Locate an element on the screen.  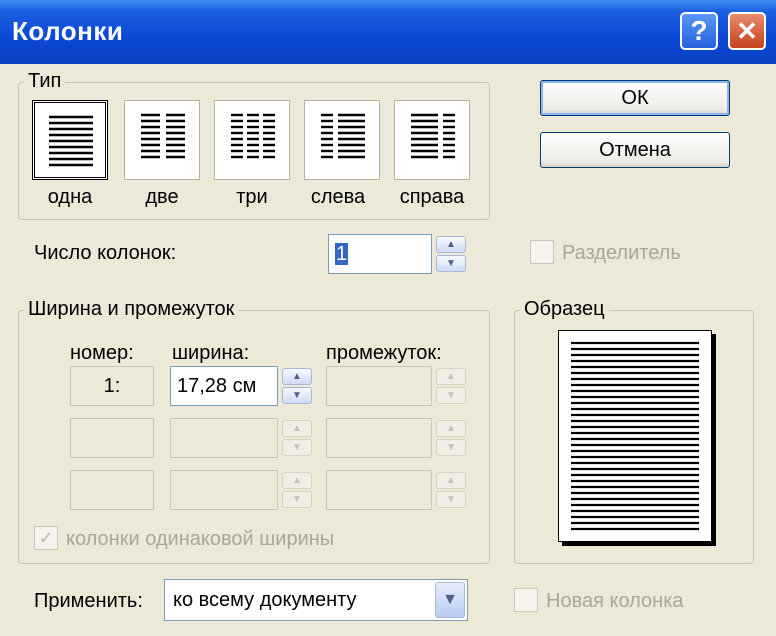
dropdown-icon: ▼ is located at coordinates (450, 600).